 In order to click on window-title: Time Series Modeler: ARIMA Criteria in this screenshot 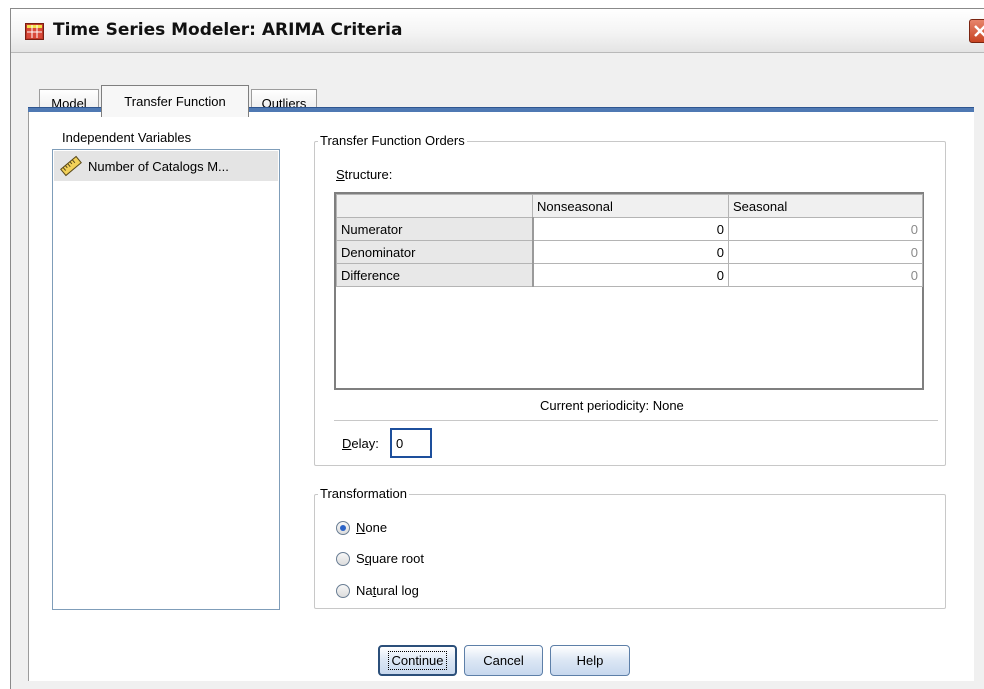, I will do `click(228, 30)`.